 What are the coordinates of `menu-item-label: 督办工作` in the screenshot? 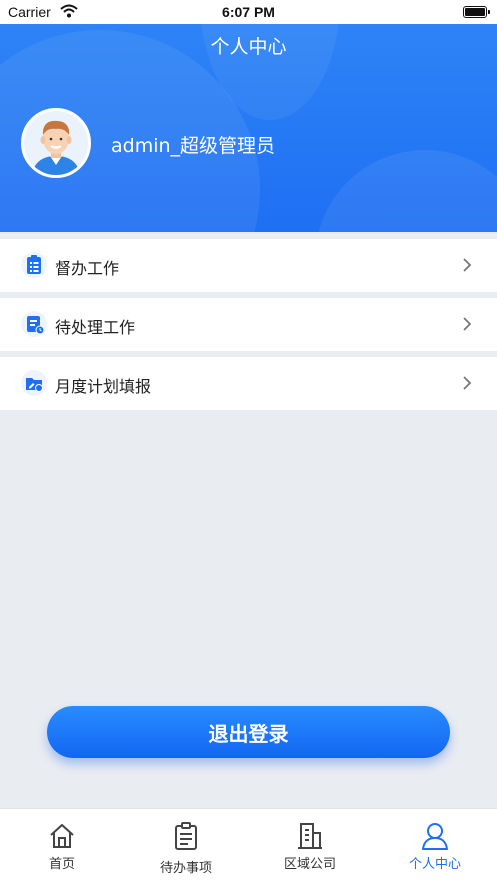 It's located at (87, 268).